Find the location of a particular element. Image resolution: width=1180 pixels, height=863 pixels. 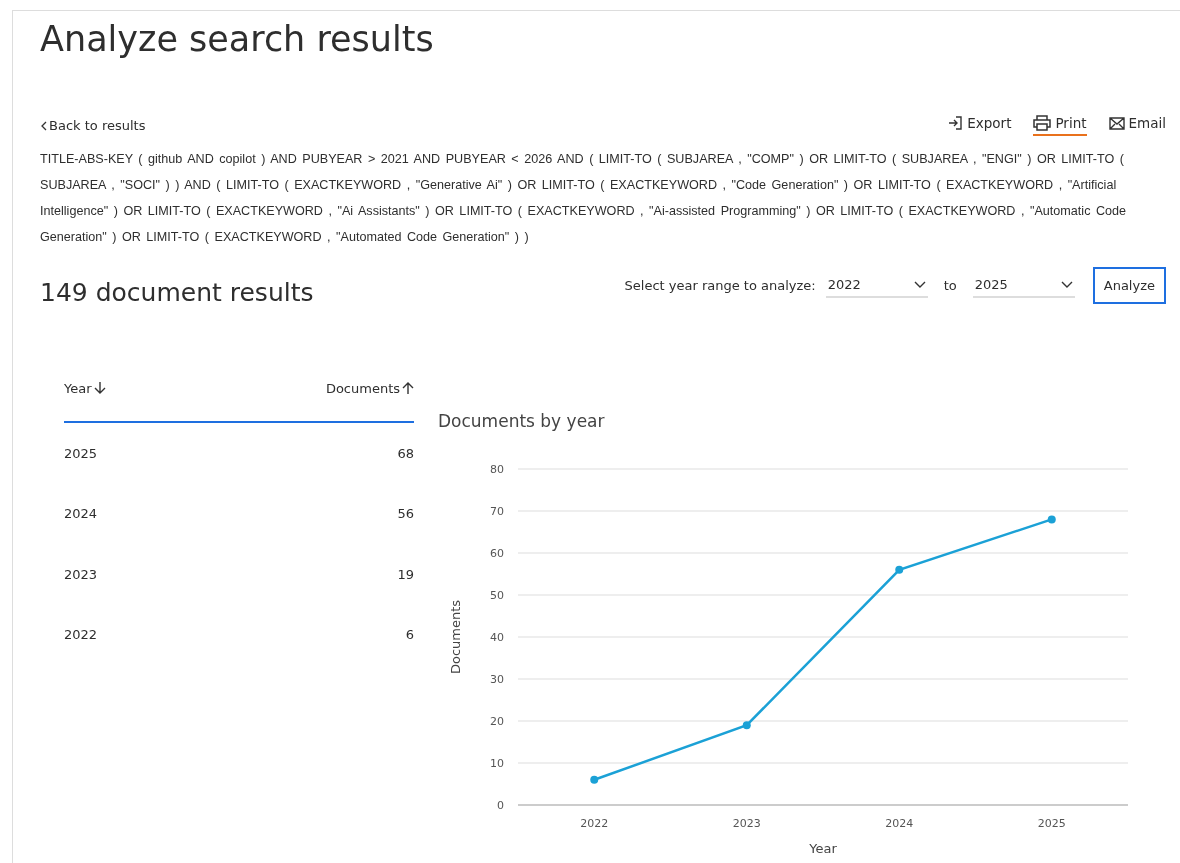

table-cell: 56 is located at coordinates (405, 514).